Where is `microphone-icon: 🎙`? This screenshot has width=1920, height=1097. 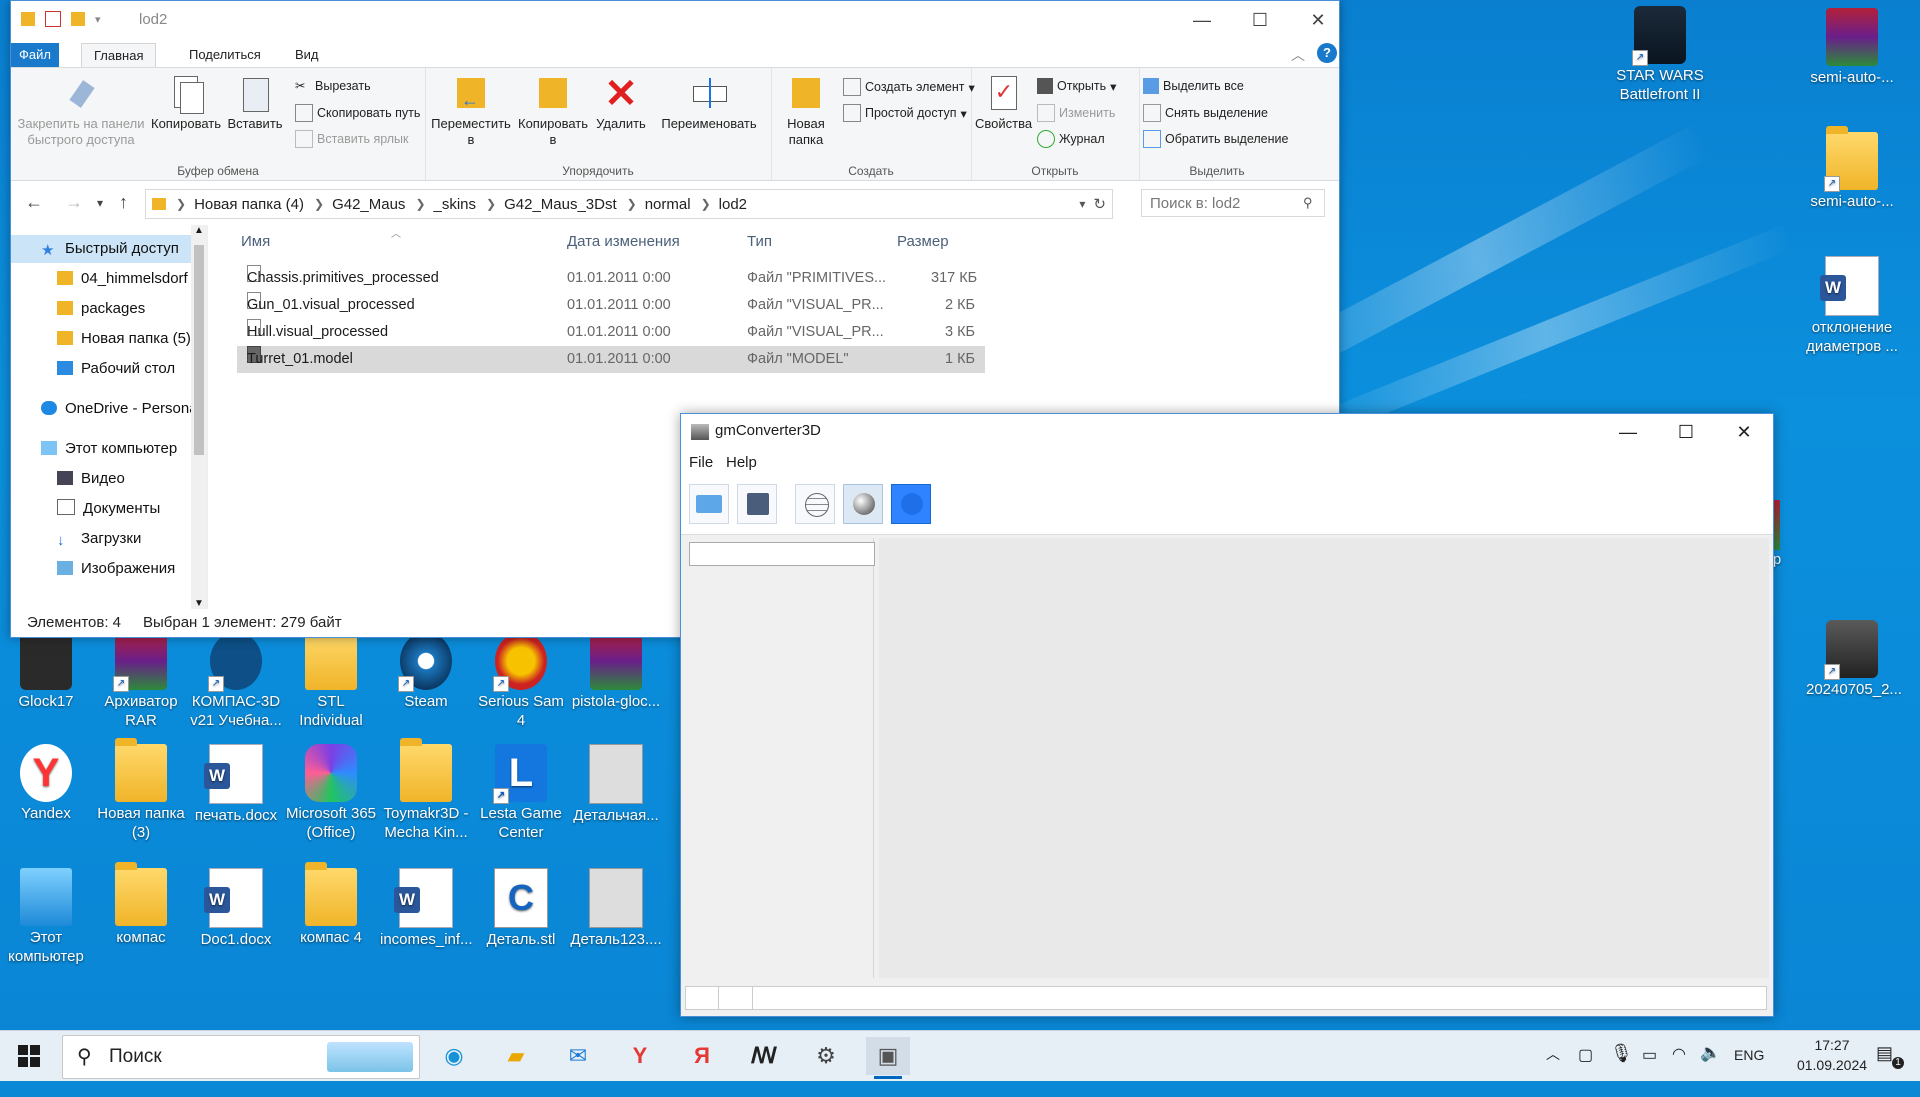 microphone-icon: 🎙 is located at coordinates (1621, 1068).